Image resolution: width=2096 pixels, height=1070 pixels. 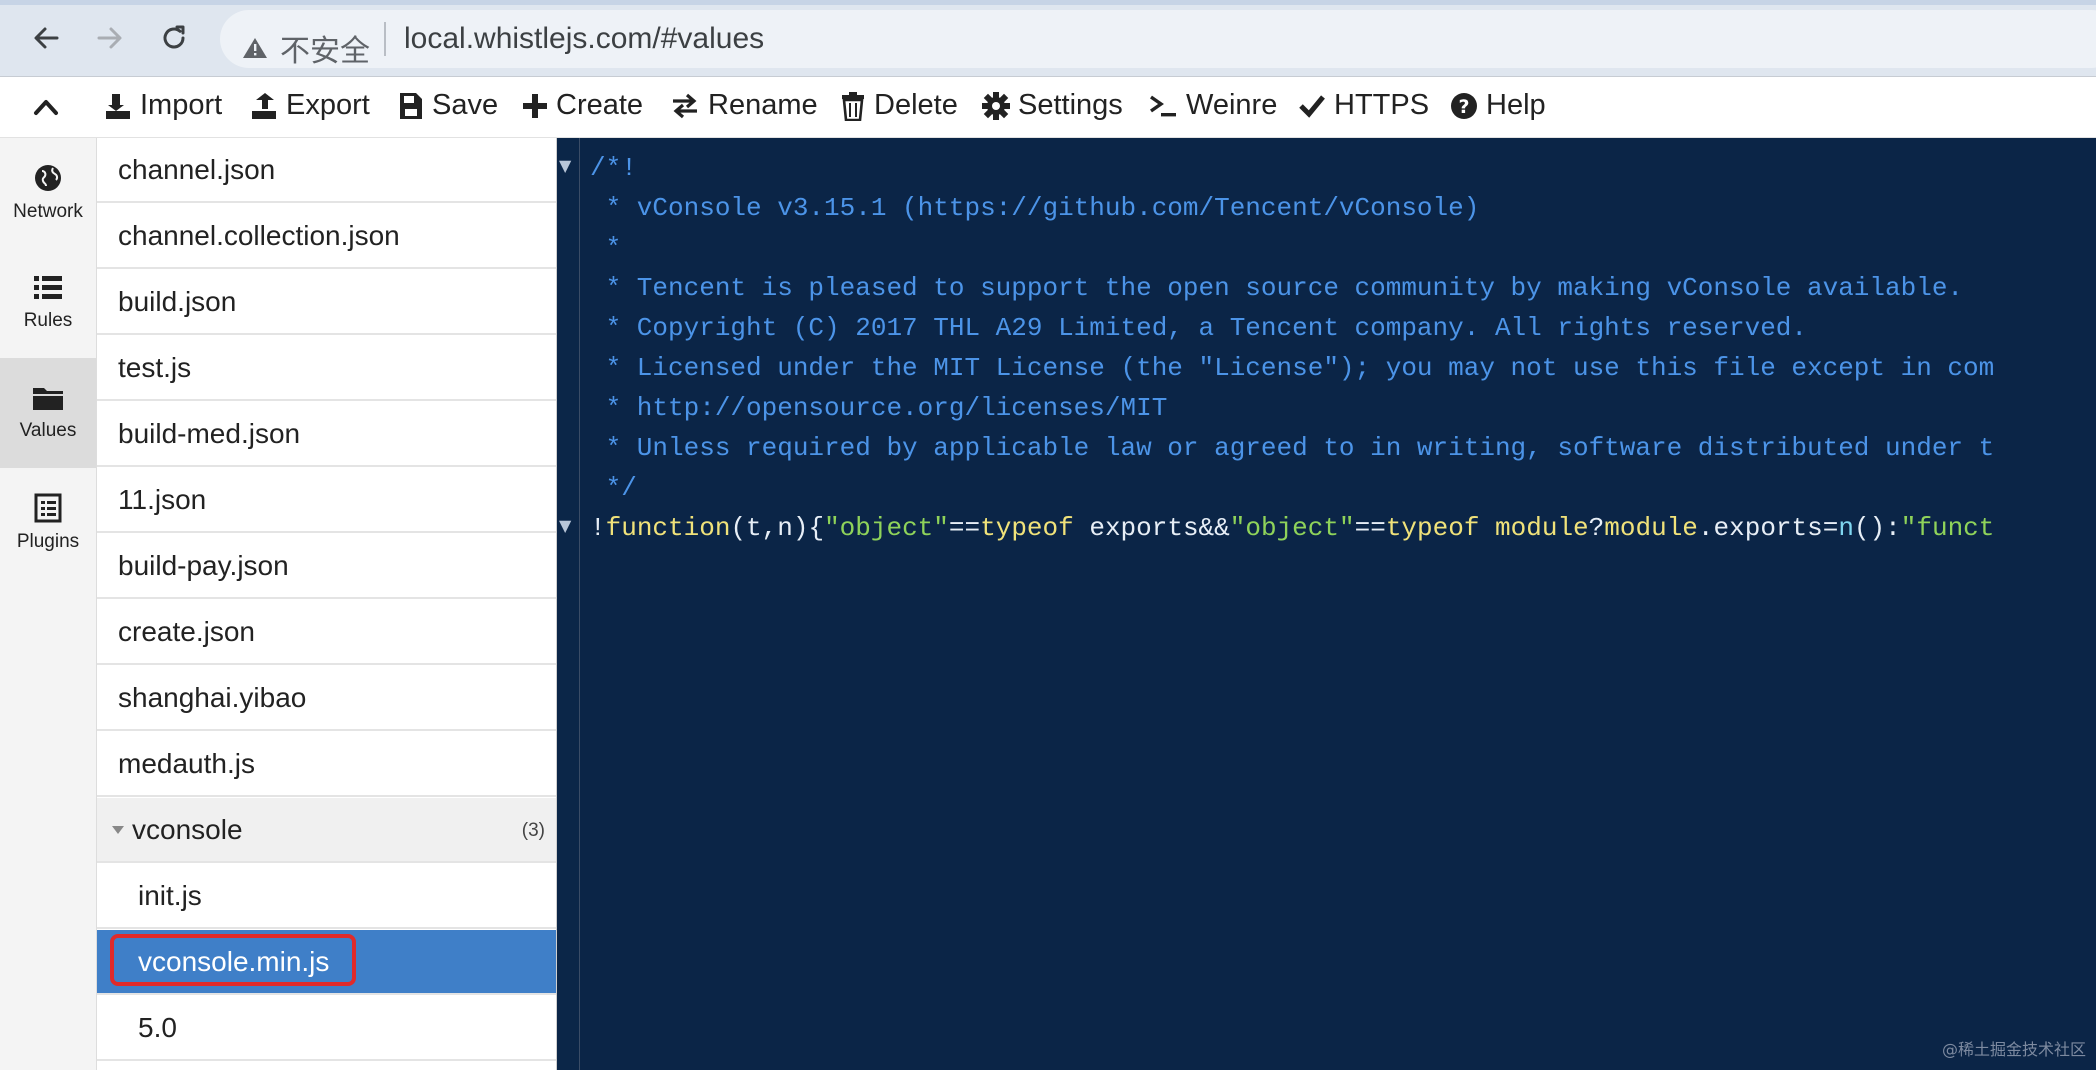 What do you see at coordinates (326, 302) in the screenshot?
I see `list-item: build.json` at bounding box center [326, 302].